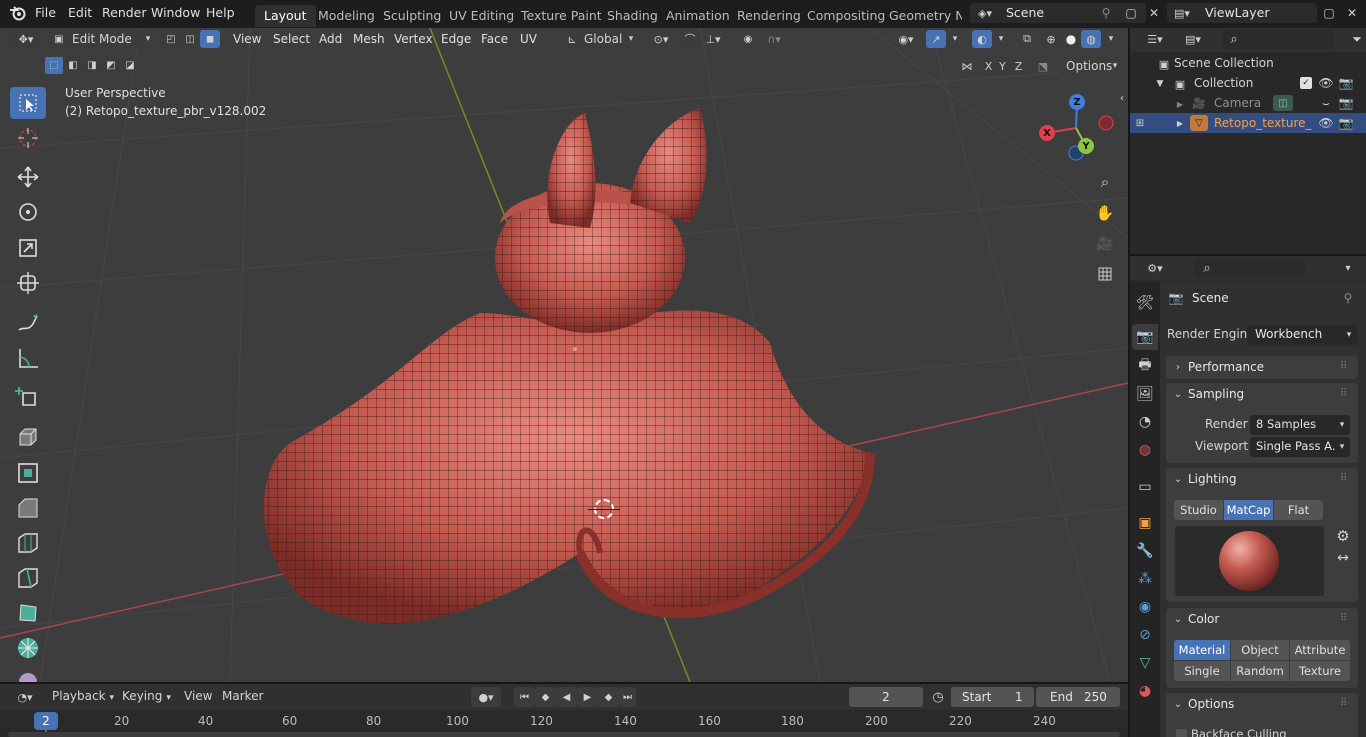 The height and width of the screenshot is (737, 1366). What do you see at coordinates (28, 473) in the screenshot?
I see `inset-tool-icon` at bounding box center [28, 473].